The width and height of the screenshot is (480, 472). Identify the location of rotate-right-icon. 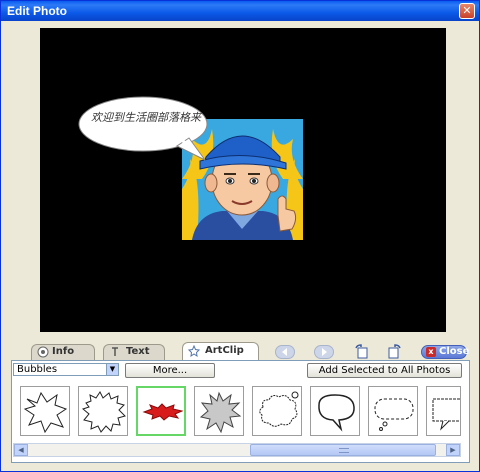
(394, 351).